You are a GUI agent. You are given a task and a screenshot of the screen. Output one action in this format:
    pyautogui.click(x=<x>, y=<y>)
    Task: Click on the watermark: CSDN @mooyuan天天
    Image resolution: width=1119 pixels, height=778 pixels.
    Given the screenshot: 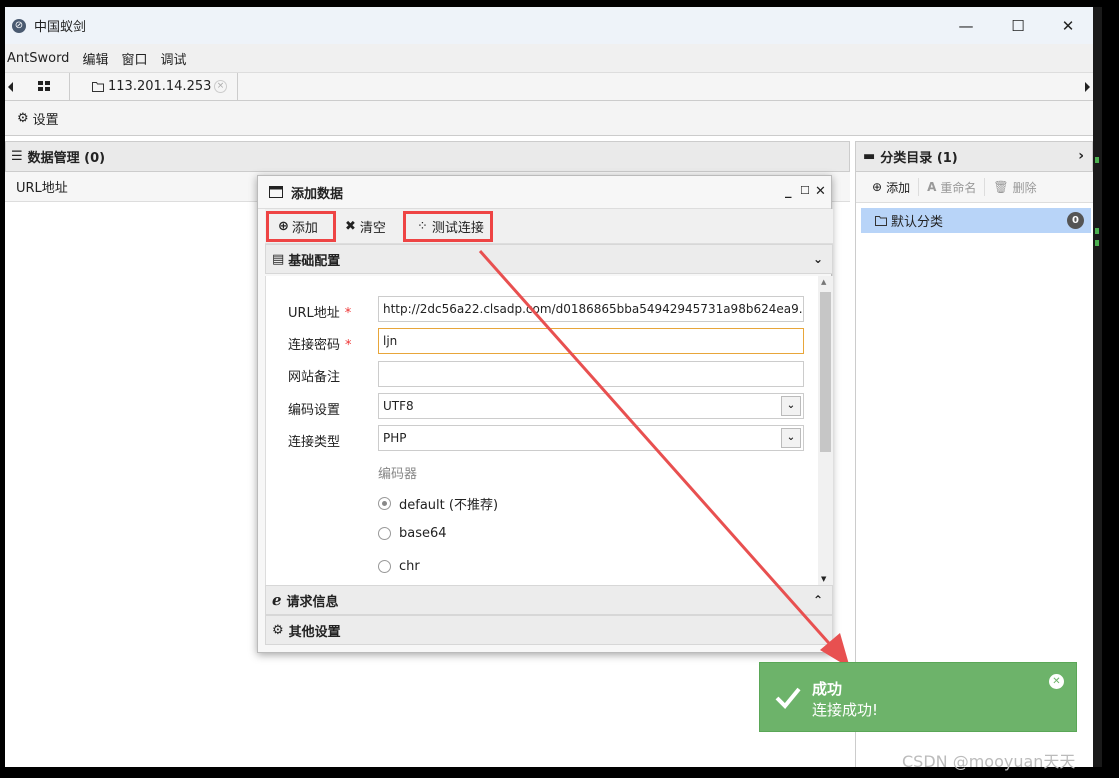 What is the action you would take?
    pyautogui.click(x=989, y=761)
    